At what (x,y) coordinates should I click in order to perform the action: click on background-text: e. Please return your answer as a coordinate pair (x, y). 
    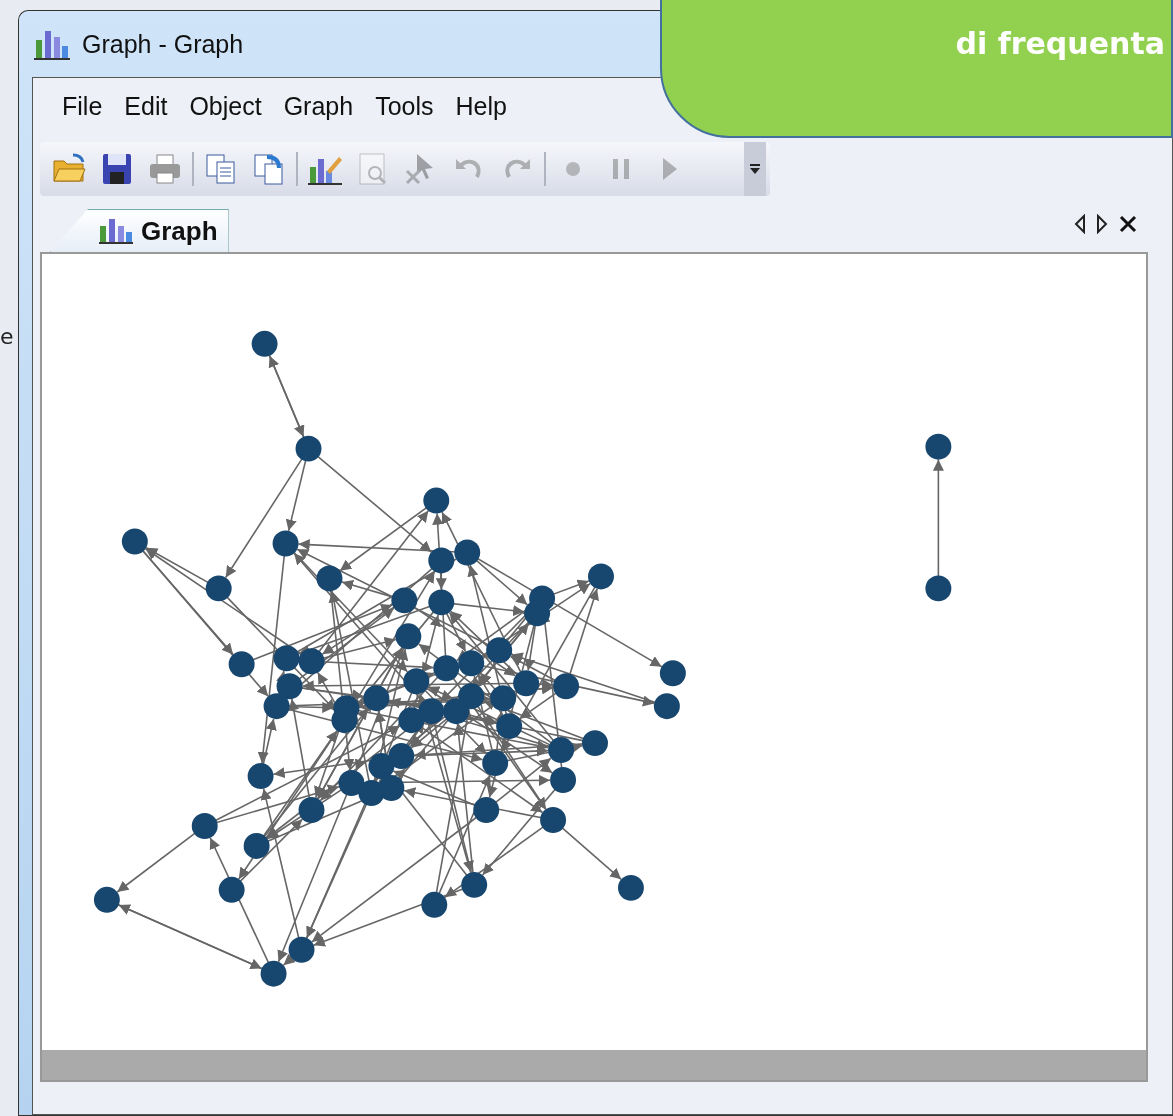
    Looking at the image, I should click on (7, 336).